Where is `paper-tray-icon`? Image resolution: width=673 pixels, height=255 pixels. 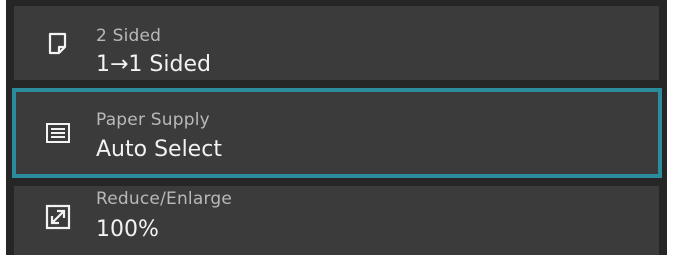
paper-tray-icon is located at coordinates (58, 133).